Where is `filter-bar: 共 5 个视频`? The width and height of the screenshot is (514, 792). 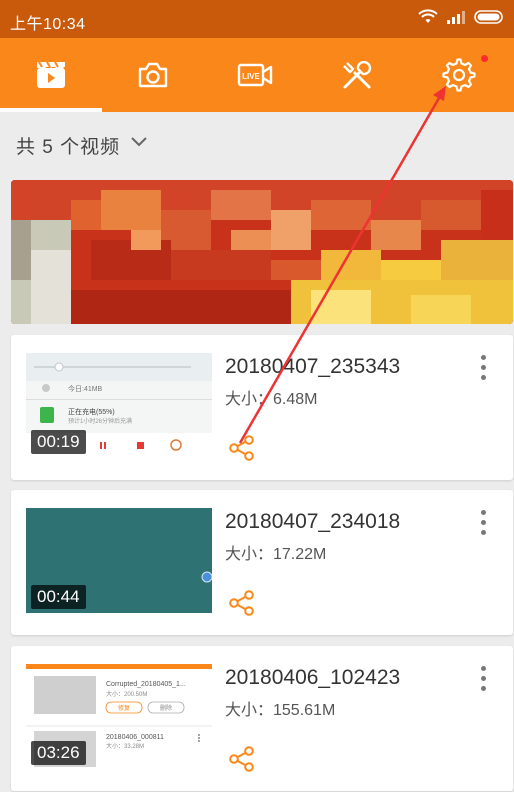 filter-bar: 共 5 个视频 is located at coordinates (257, 142).